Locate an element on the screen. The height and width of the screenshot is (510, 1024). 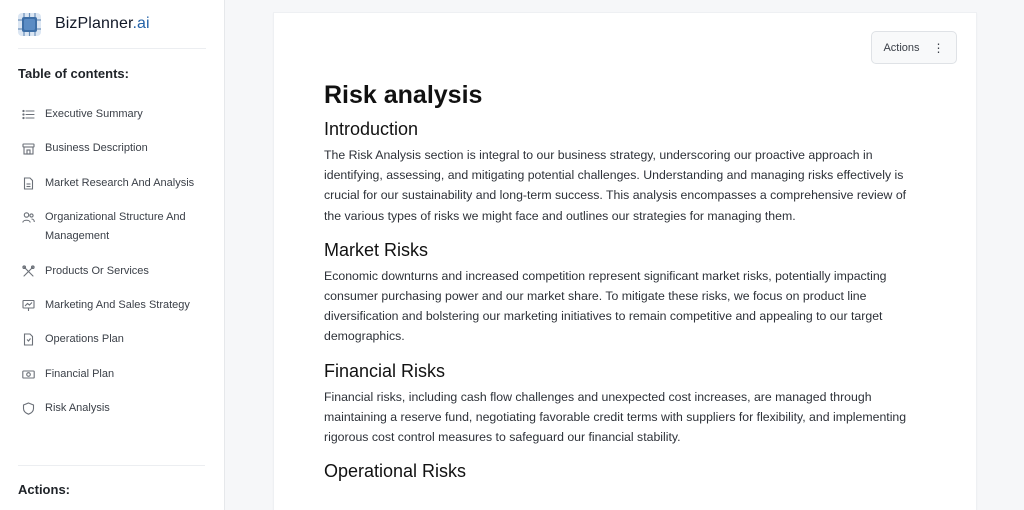
toc-item-label: Market Research And Analysis is located at coordinates (120, 182).